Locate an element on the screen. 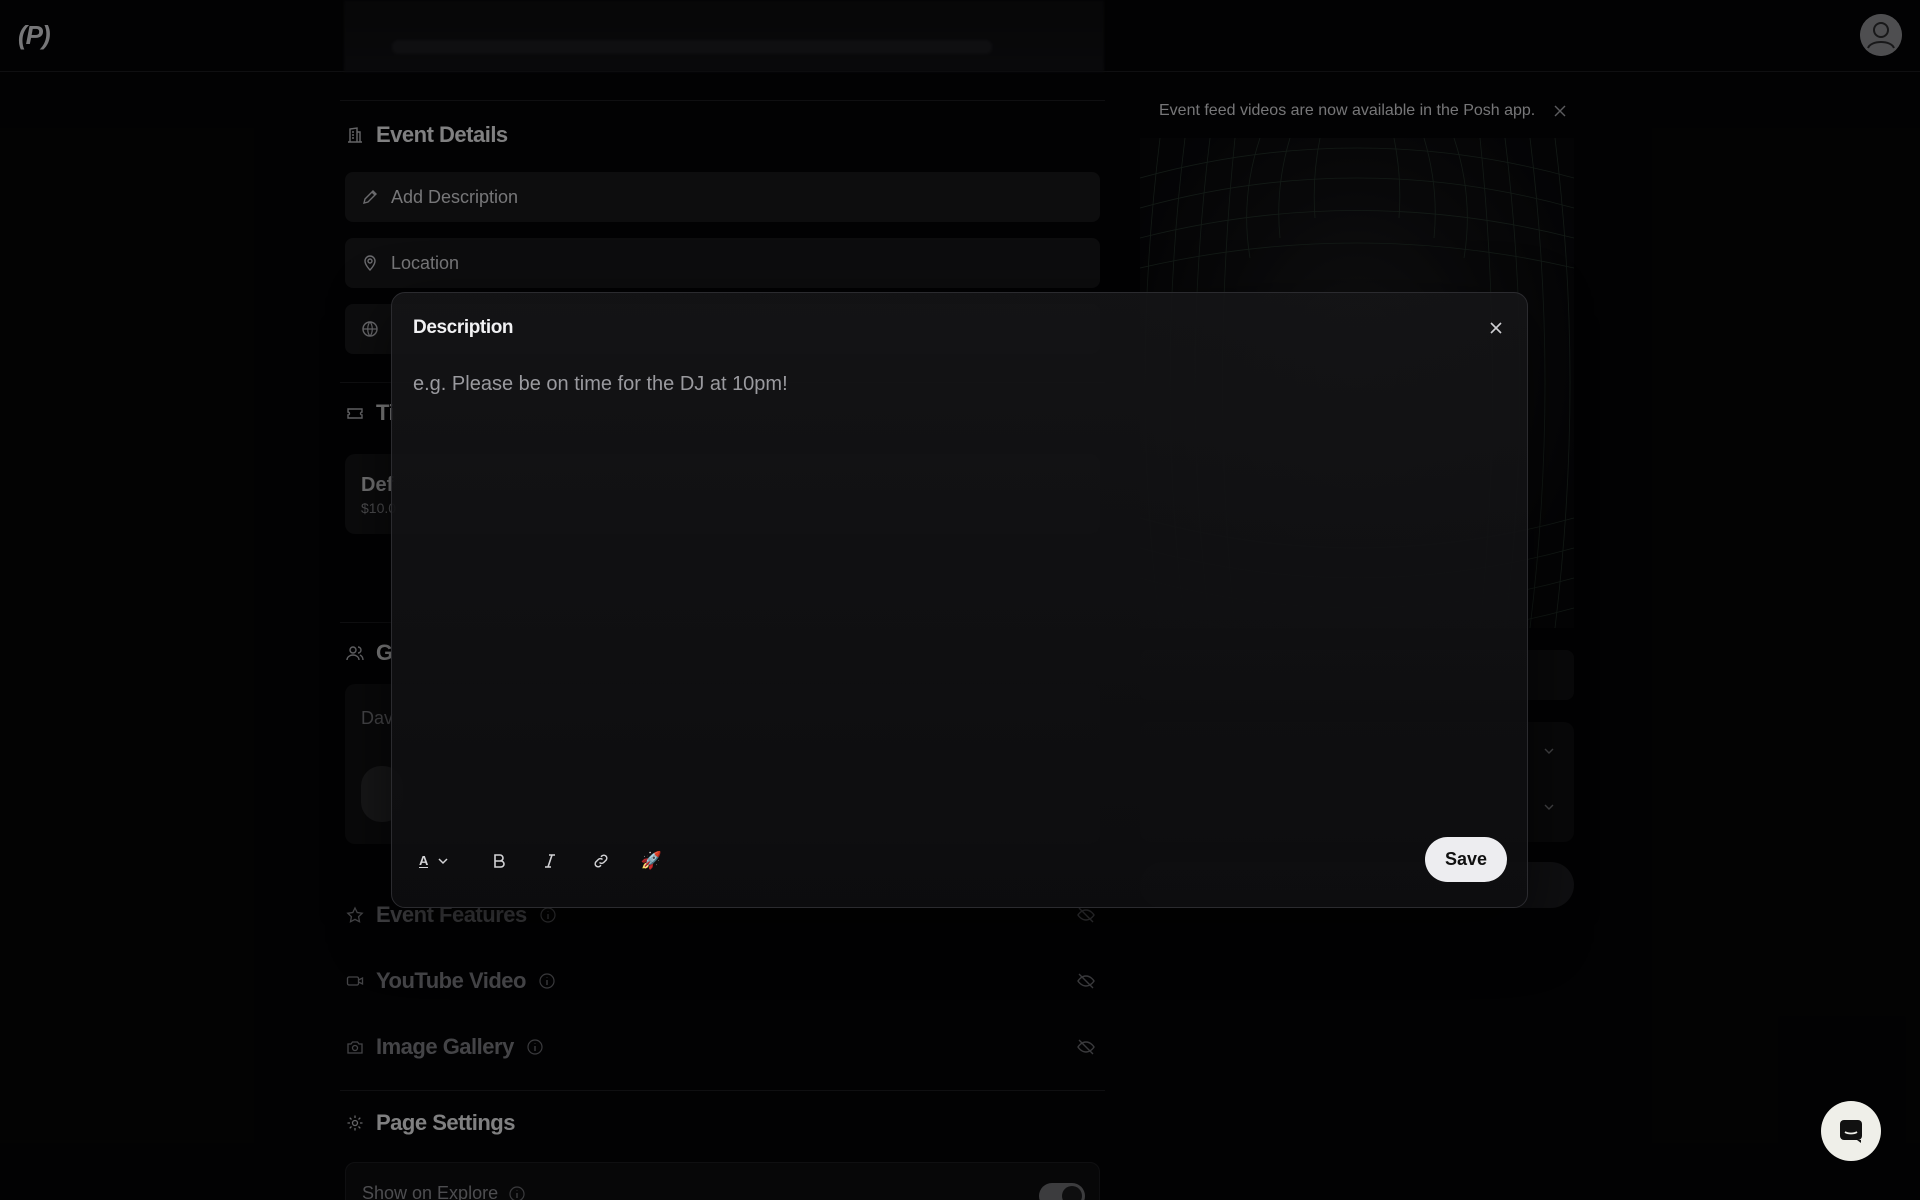 This screenshot has width=1920, height=1200. bold-icon is located at coordinates (499, 861).